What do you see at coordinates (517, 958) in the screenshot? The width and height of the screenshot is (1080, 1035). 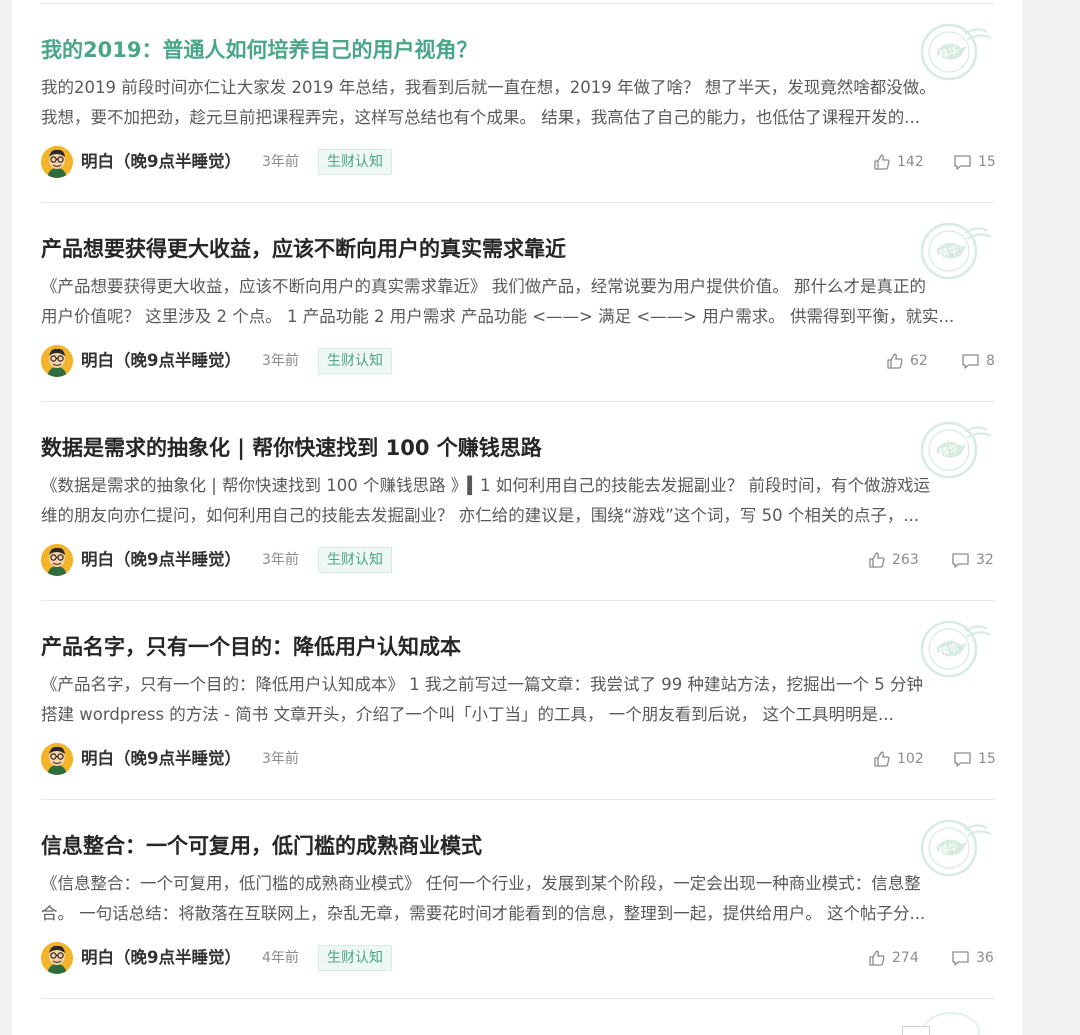 I see `post-meta: 明白（晚9点半睡觉） 4年前 生财认知 274 36` at bounding box center [517, 958].